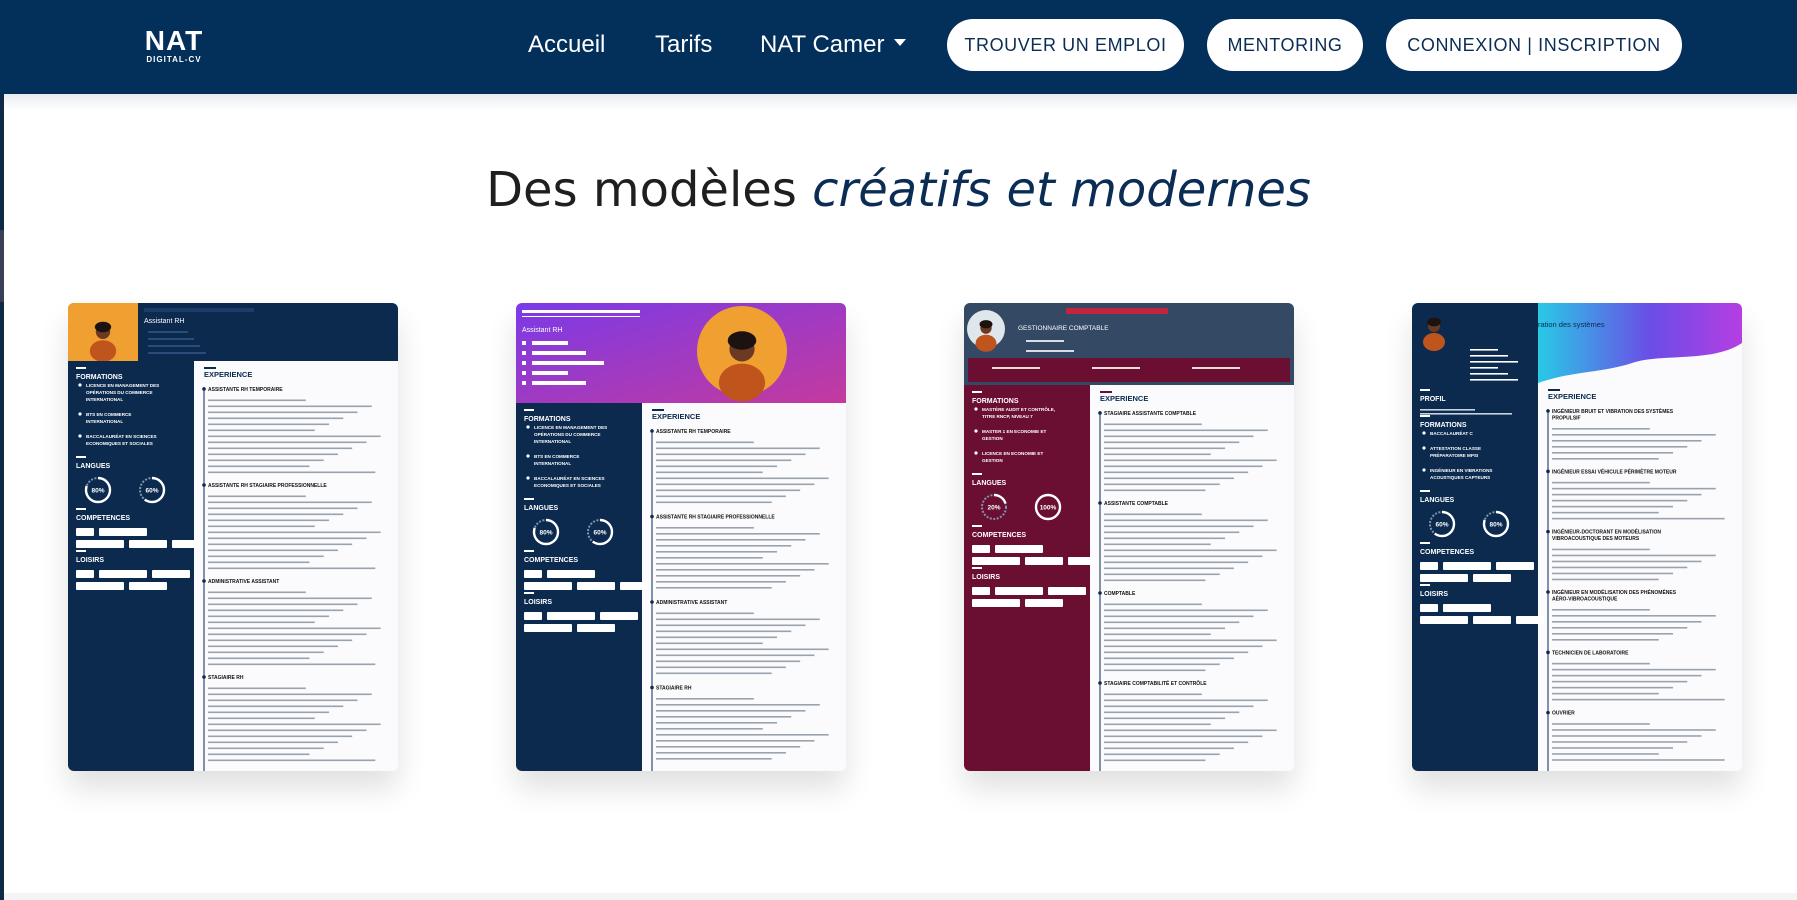 Image resolution: width=1797 pixels, height=900 pixels. What do you see at coordinates (566, 45) in the screenshot?
I see `nav-link-accueil: Accueil` at bounding box center [566, 45].